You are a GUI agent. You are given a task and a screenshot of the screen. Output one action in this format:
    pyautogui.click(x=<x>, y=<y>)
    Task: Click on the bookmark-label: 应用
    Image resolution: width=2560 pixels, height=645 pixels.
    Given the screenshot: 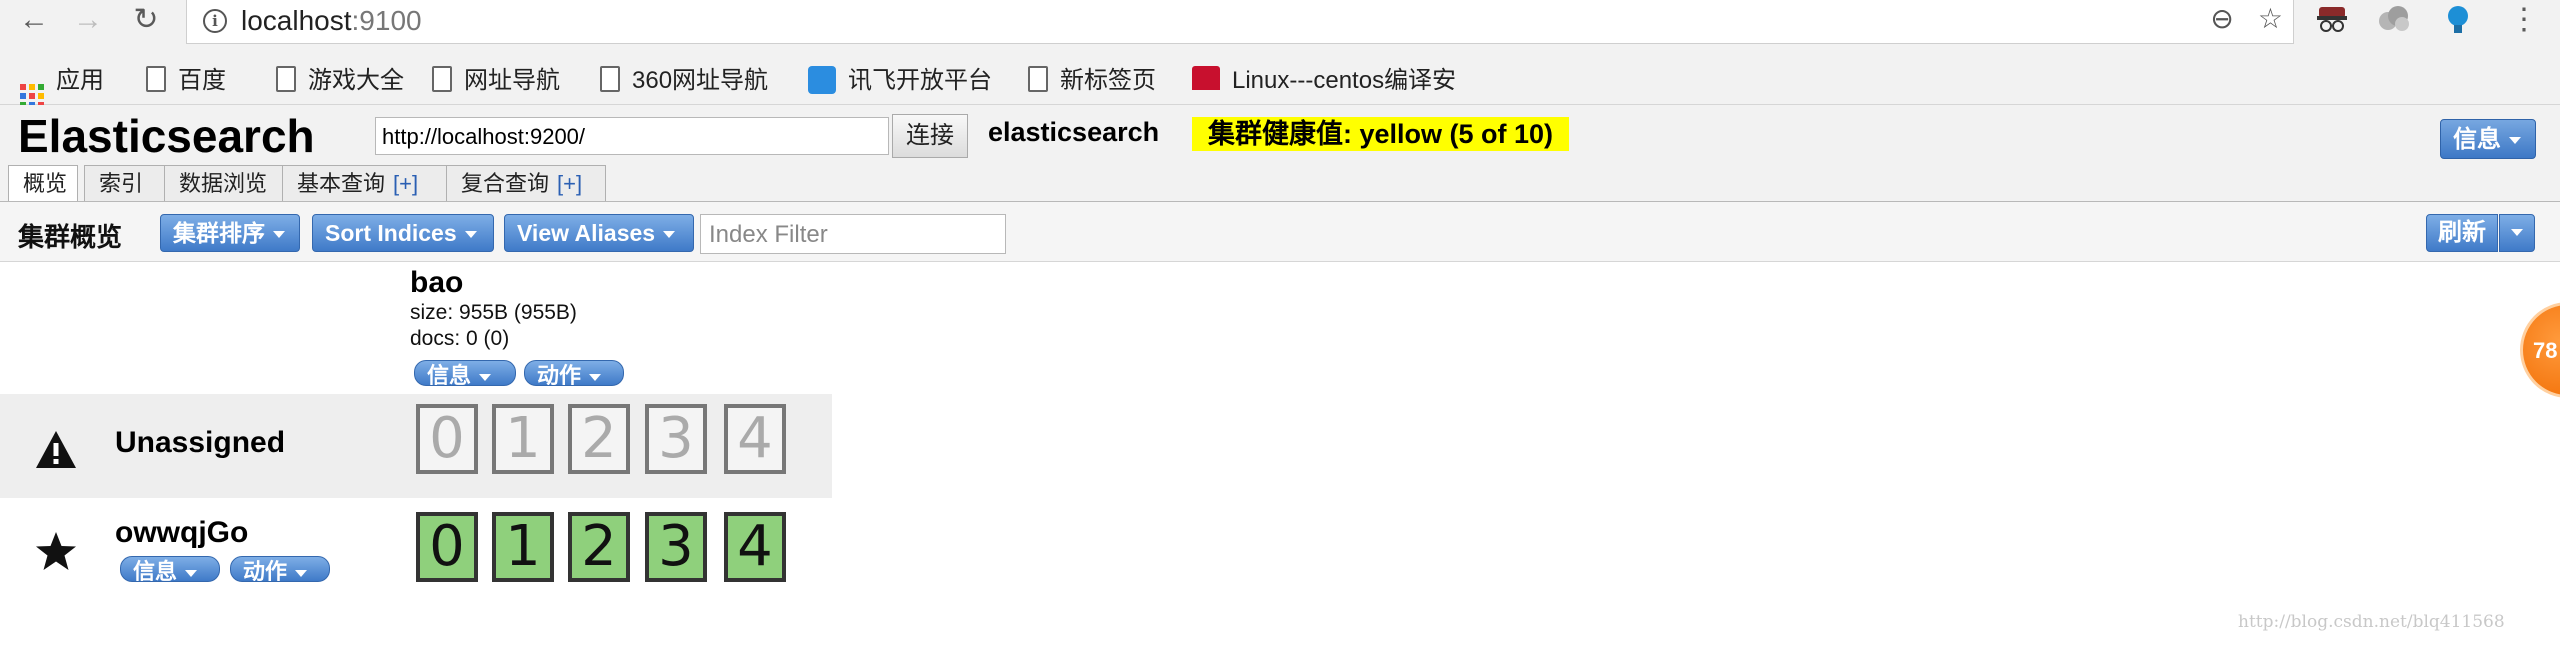 What is the action you would take?
    pyautogui.click(x=80, y=80)
    